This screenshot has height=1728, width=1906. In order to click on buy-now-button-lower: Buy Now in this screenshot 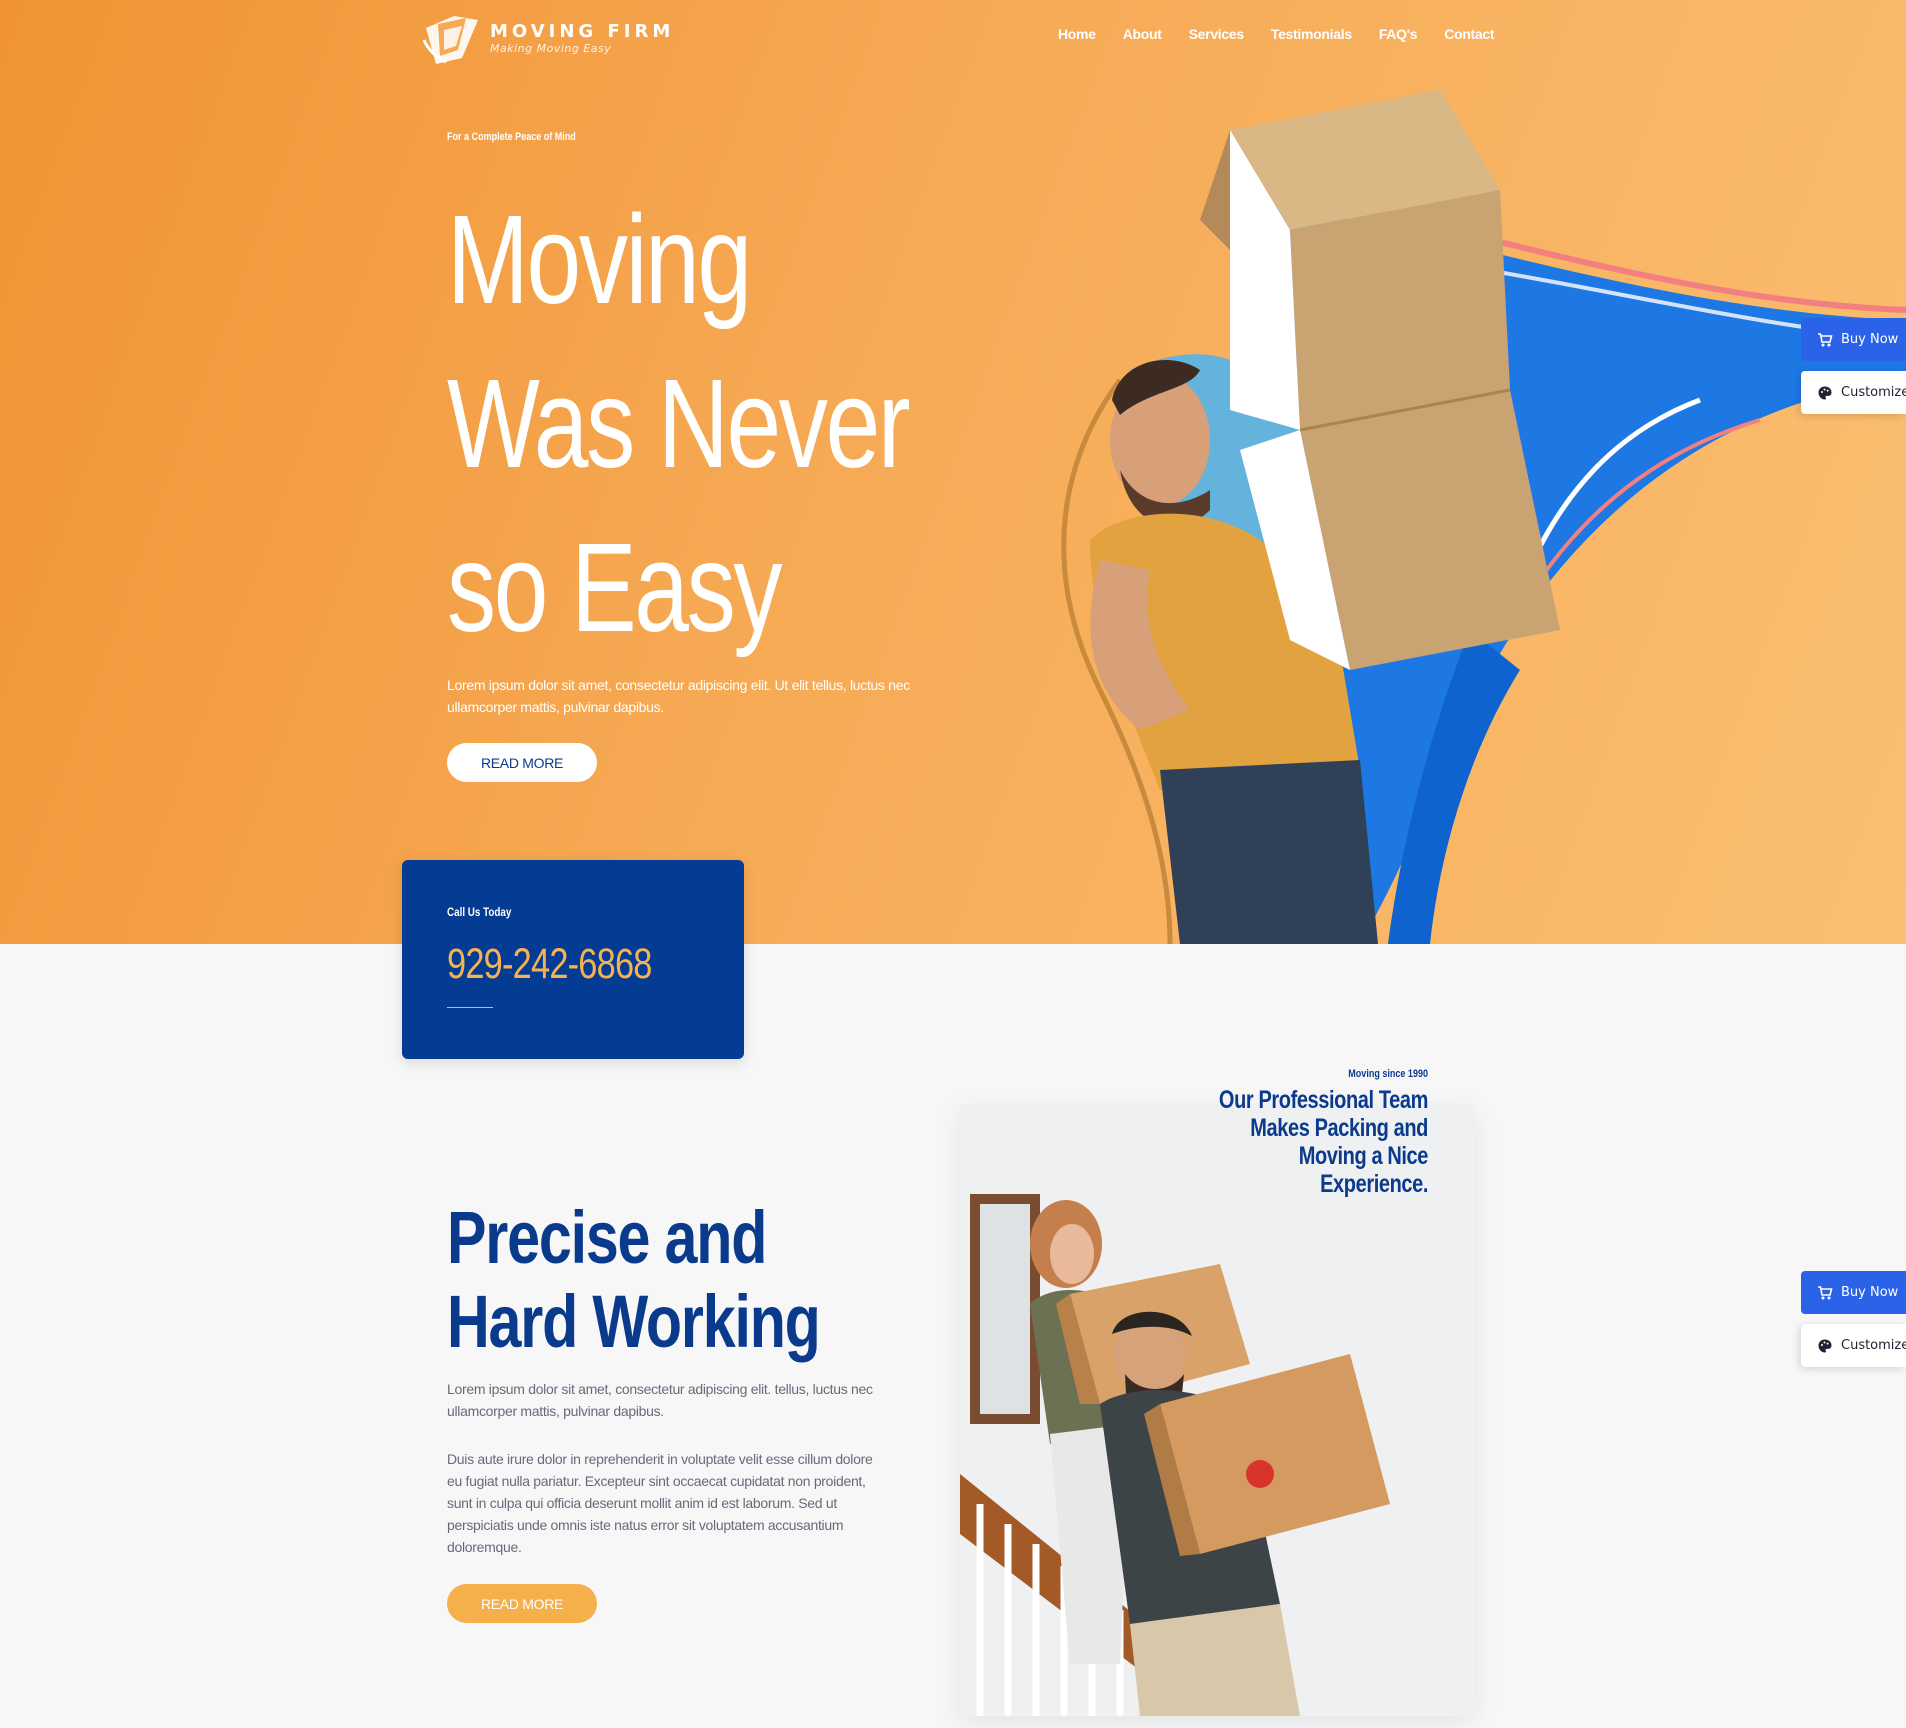, I will do `click(1853, 1292)`.